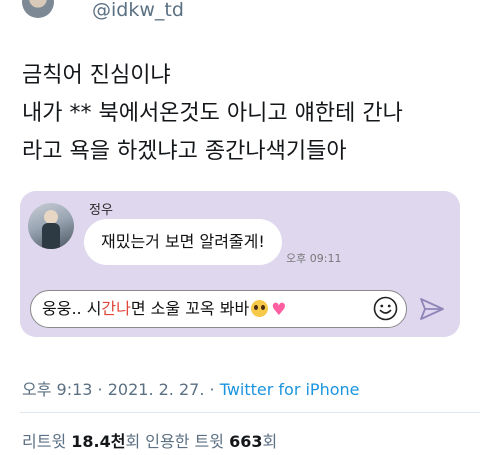 The height and width of the screenshot is (455, 480). What do you see at coordinates (245, 441) in the screenshot?
I see `quote-tweets-count: 663` at bounding box center [245, 441].